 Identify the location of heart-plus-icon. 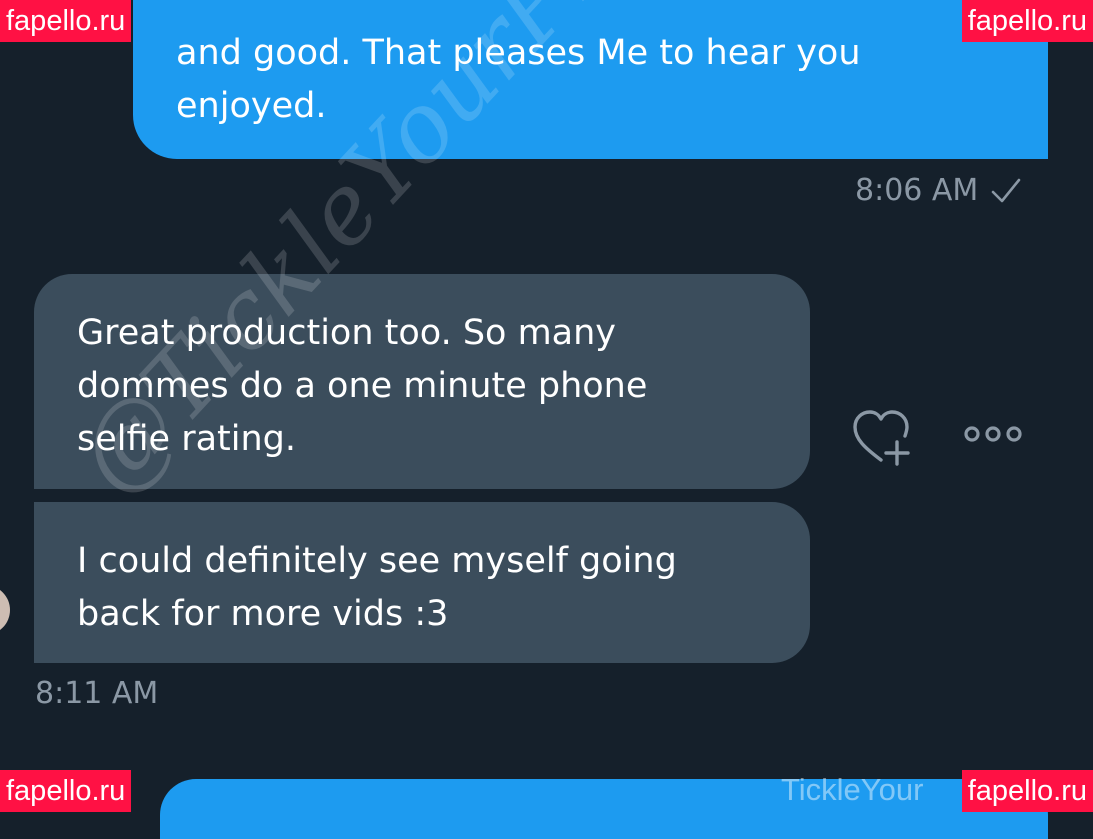
(881, 437).